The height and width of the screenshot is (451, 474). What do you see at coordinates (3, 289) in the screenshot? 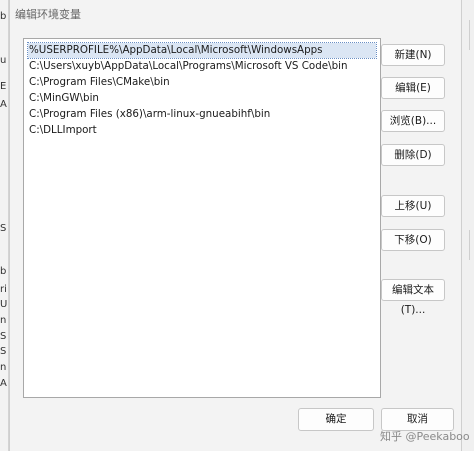
I see `background-fragment: ri` at bounding box center [3, 289].